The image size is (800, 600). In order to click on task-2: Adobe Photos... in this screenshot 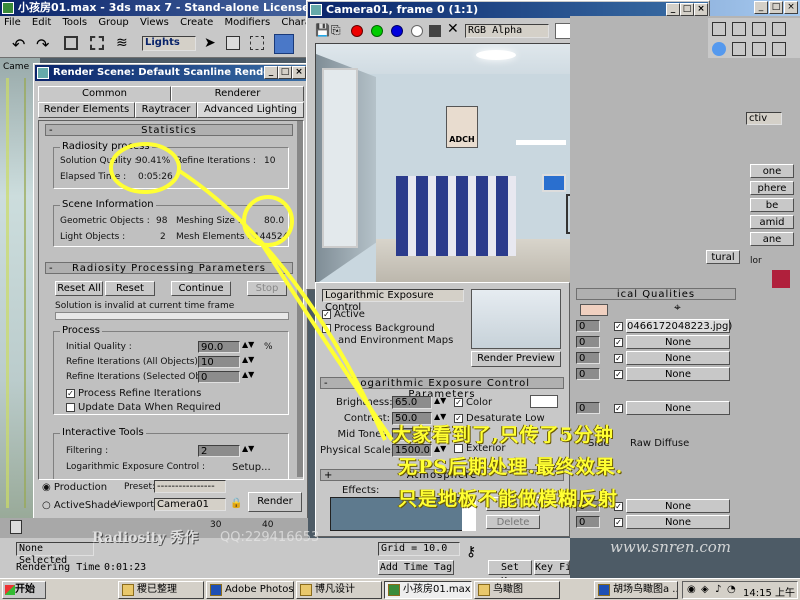, I will do `click(250, 590)`.